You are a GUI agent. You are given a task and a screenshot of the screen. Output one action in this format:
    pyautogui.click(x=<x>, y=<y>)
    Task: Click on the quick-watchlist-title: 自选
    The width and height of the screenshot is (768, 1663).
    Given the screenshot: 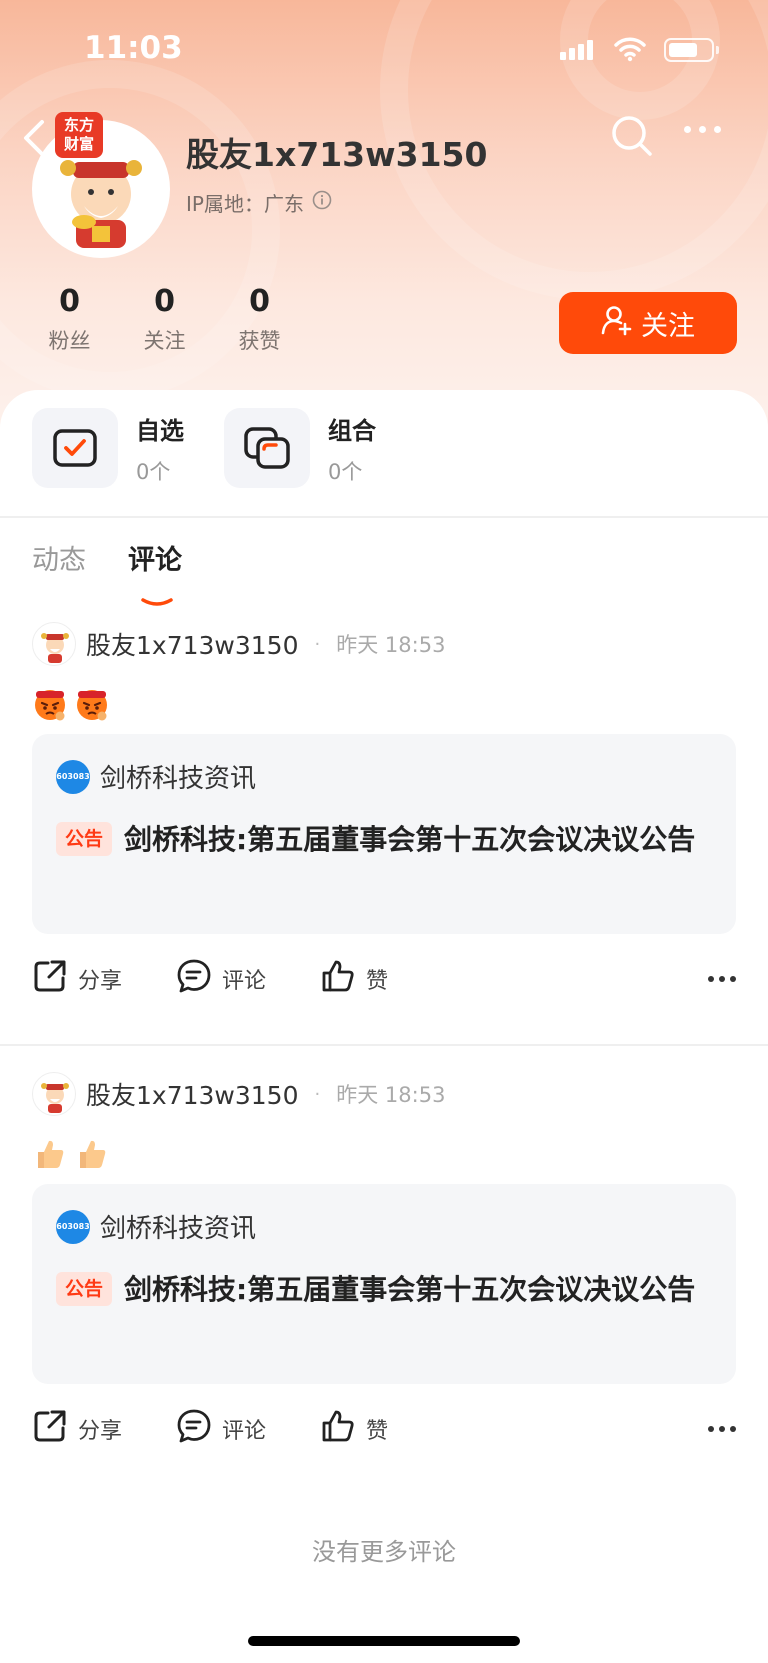 What is the action you would take?
    pyautogui.click(x=160, y=430)
    